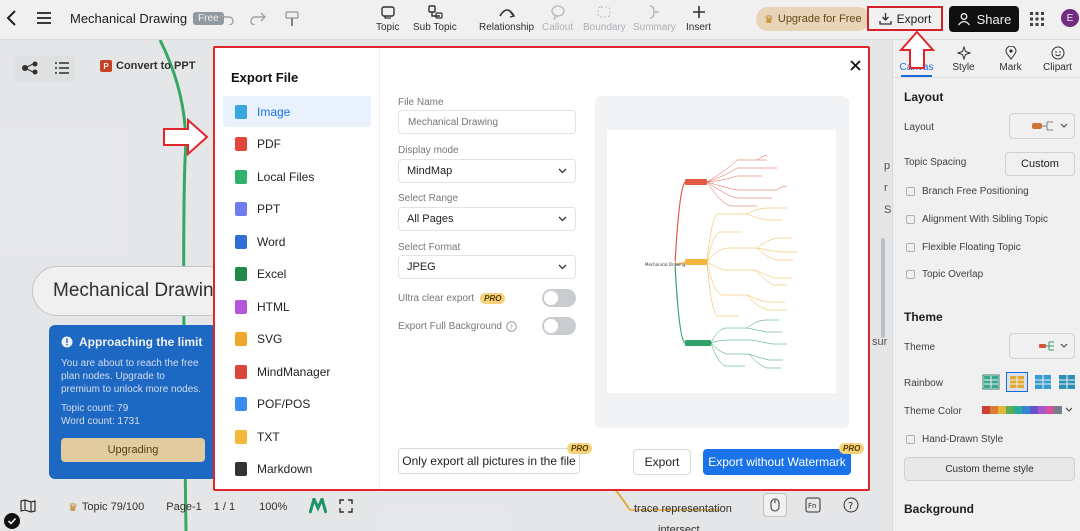 This screenshot has width=1080, height=531. What do you see at coordinates (265, 77) in the screenshot?
I see `dialog-title: Export File` at bounding box center [265, 77].